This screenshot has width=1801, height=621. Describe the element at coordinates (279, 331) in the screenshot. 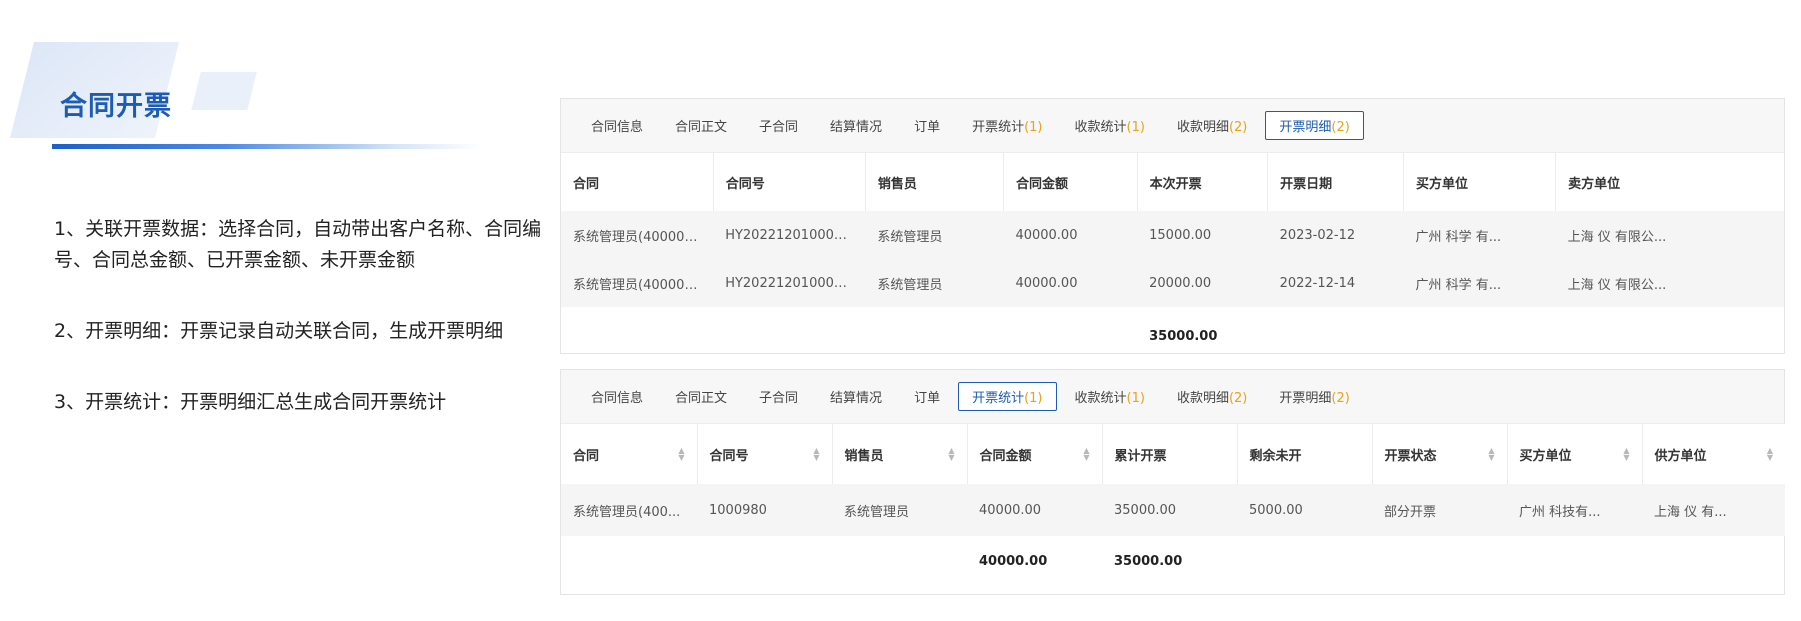

I see `note-invoice-detail: 2、开票明细：开票记录自动关联合同，生成开票明细` at that location.